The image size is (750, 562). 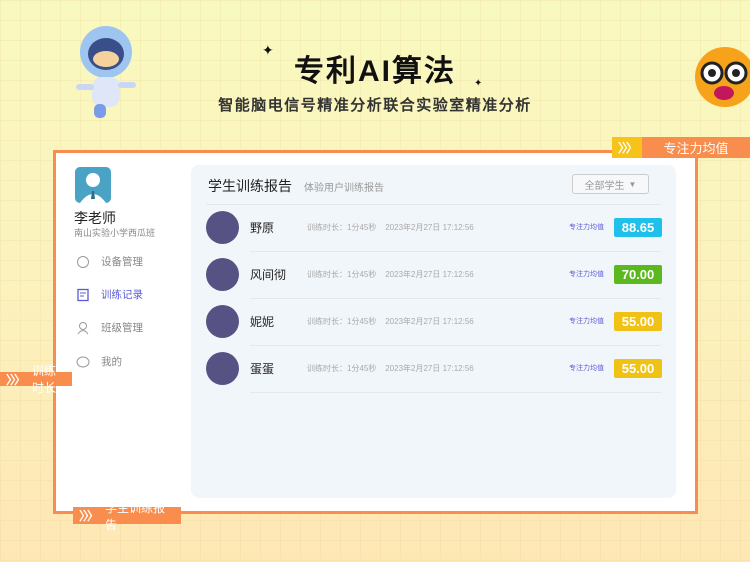 I want to click on duration-tag: 〉〉〉 训练时长, so click(x=36, y=379).